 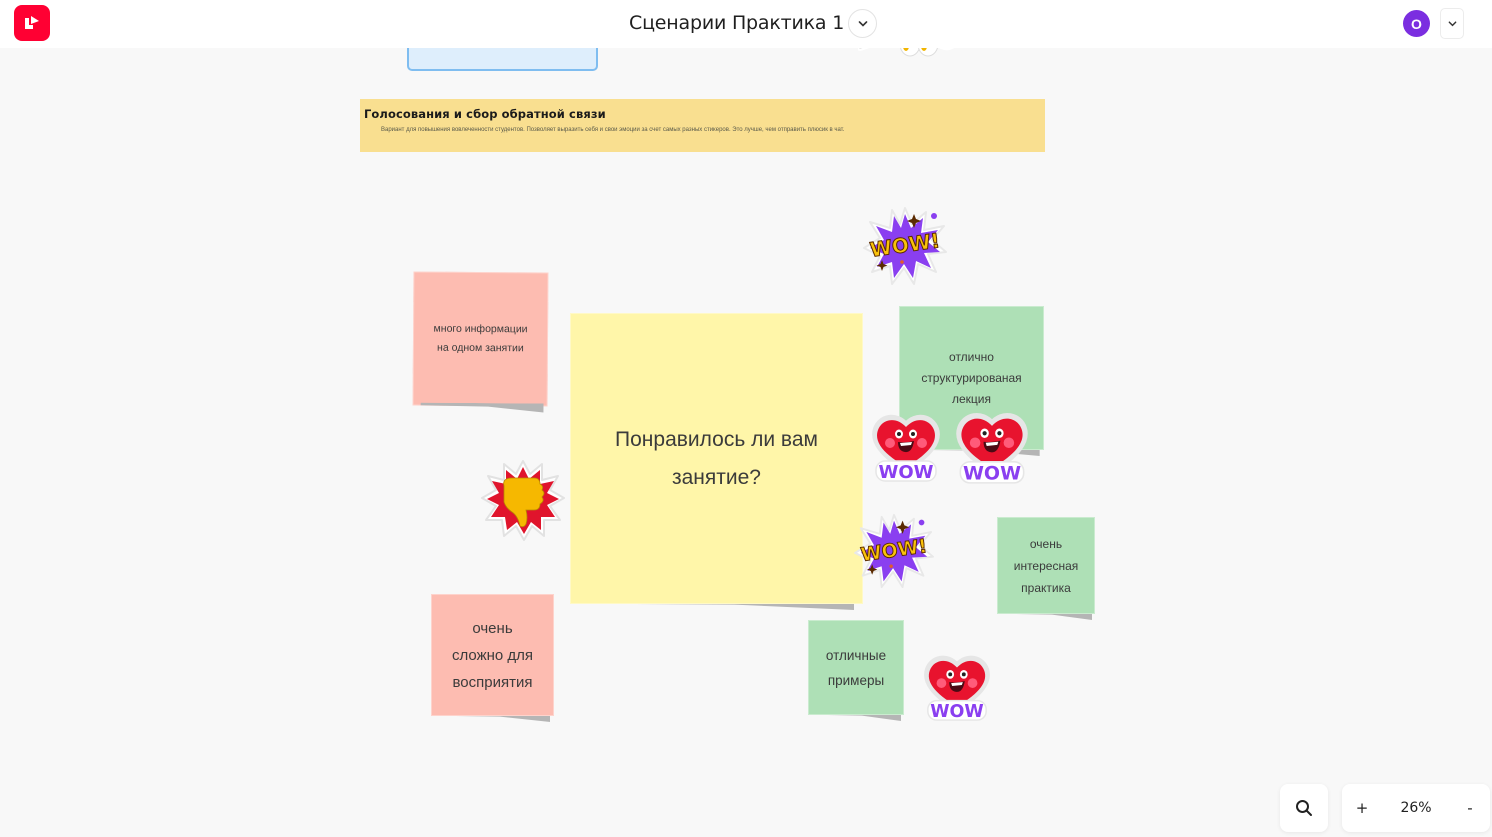 I want to click on sticky-note-text: много информации на одном занятии, so click(x=480, y=338).